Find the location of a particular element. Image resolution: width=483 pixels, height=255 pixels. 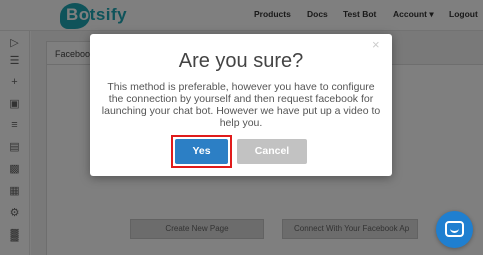

chat-widget-button is located at coordinates (454, 229).